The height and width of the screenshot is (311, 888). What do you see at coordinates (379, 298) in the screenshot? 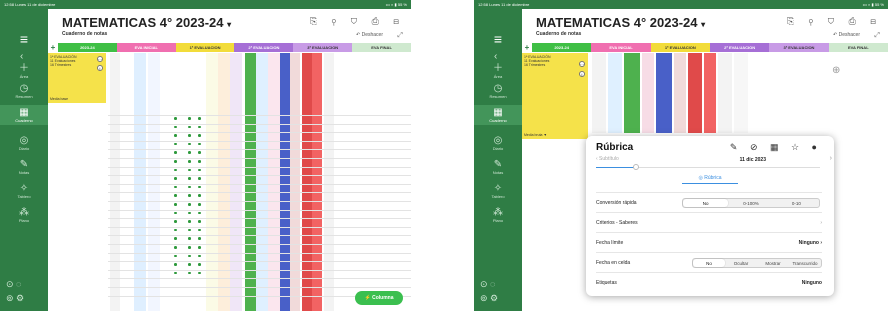
I see `add-column-button: ⚡ Columna` at bounding box center [379, 298].